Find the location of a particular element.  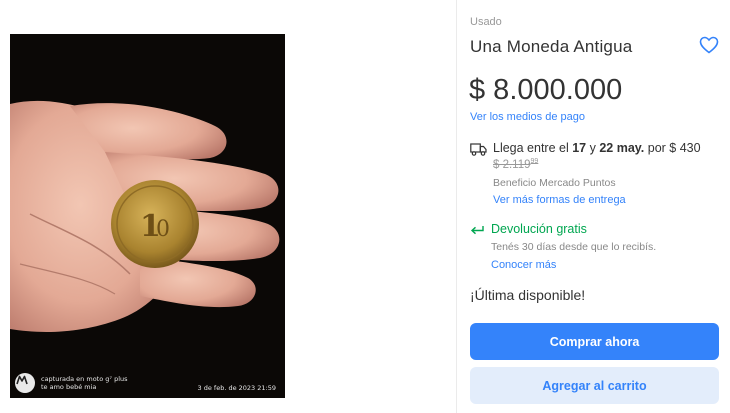

payment-methods-link: Ver los medios de pago is located at coordinates (527, 117).